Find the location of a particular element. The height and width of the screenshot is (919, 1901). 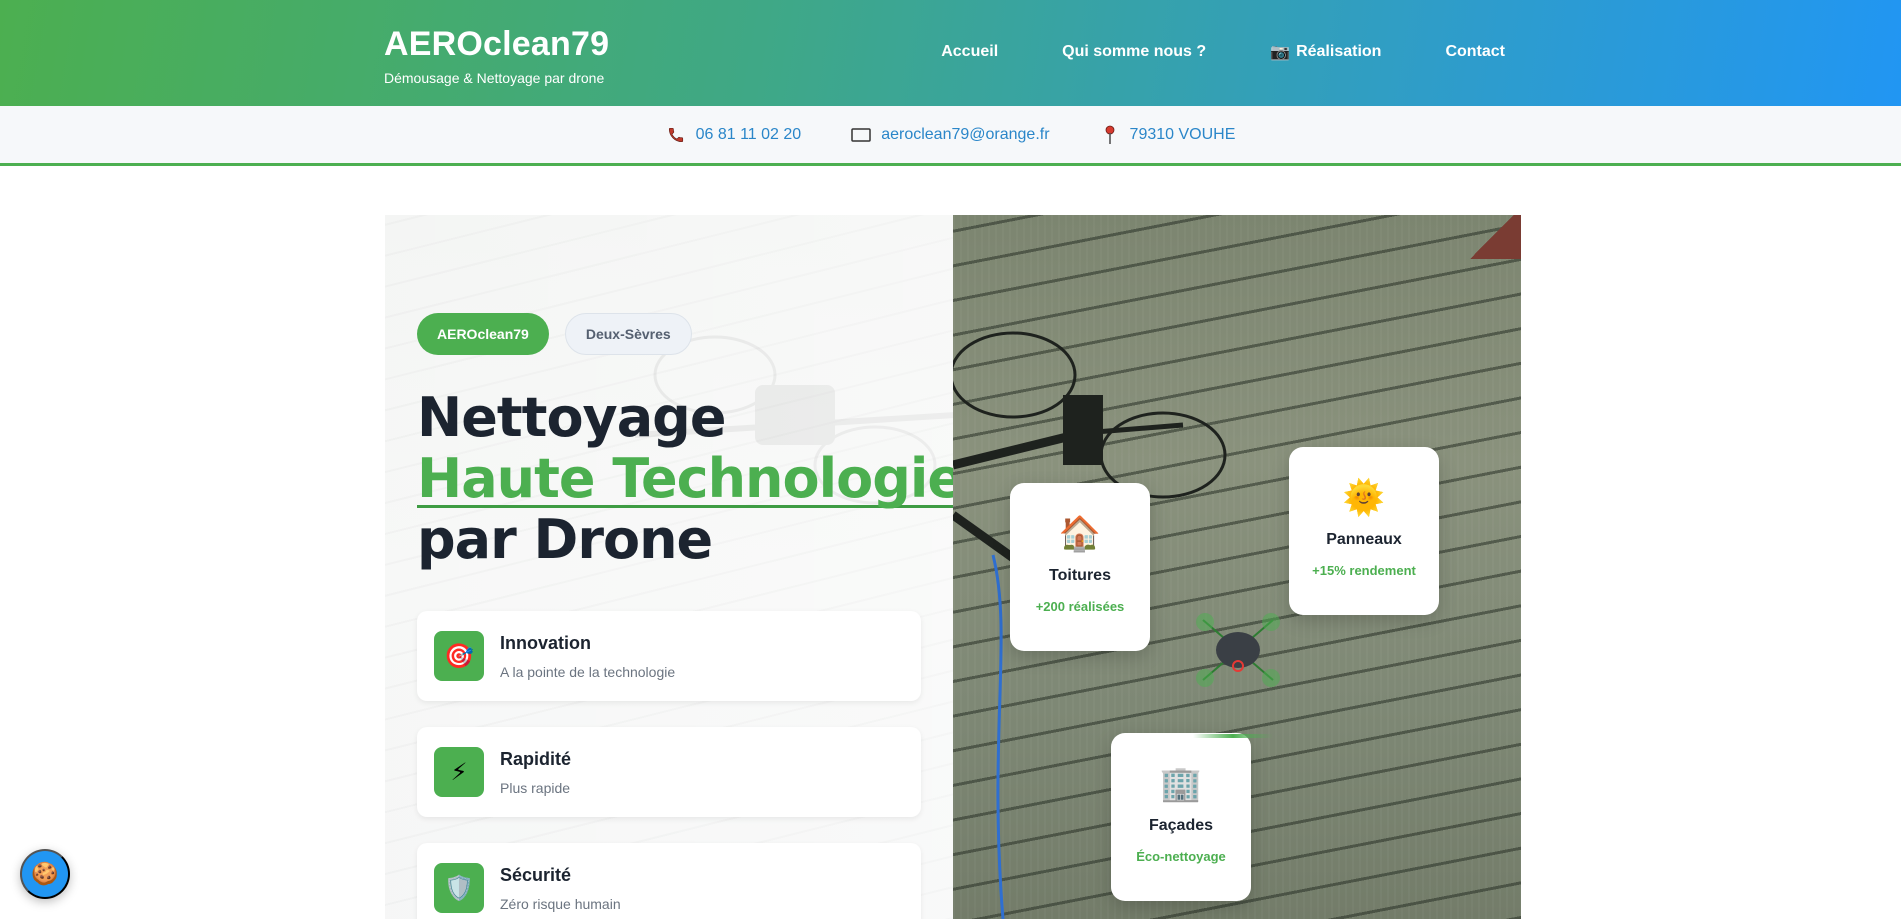

envelope-icon is located at coordinates (861, 135).